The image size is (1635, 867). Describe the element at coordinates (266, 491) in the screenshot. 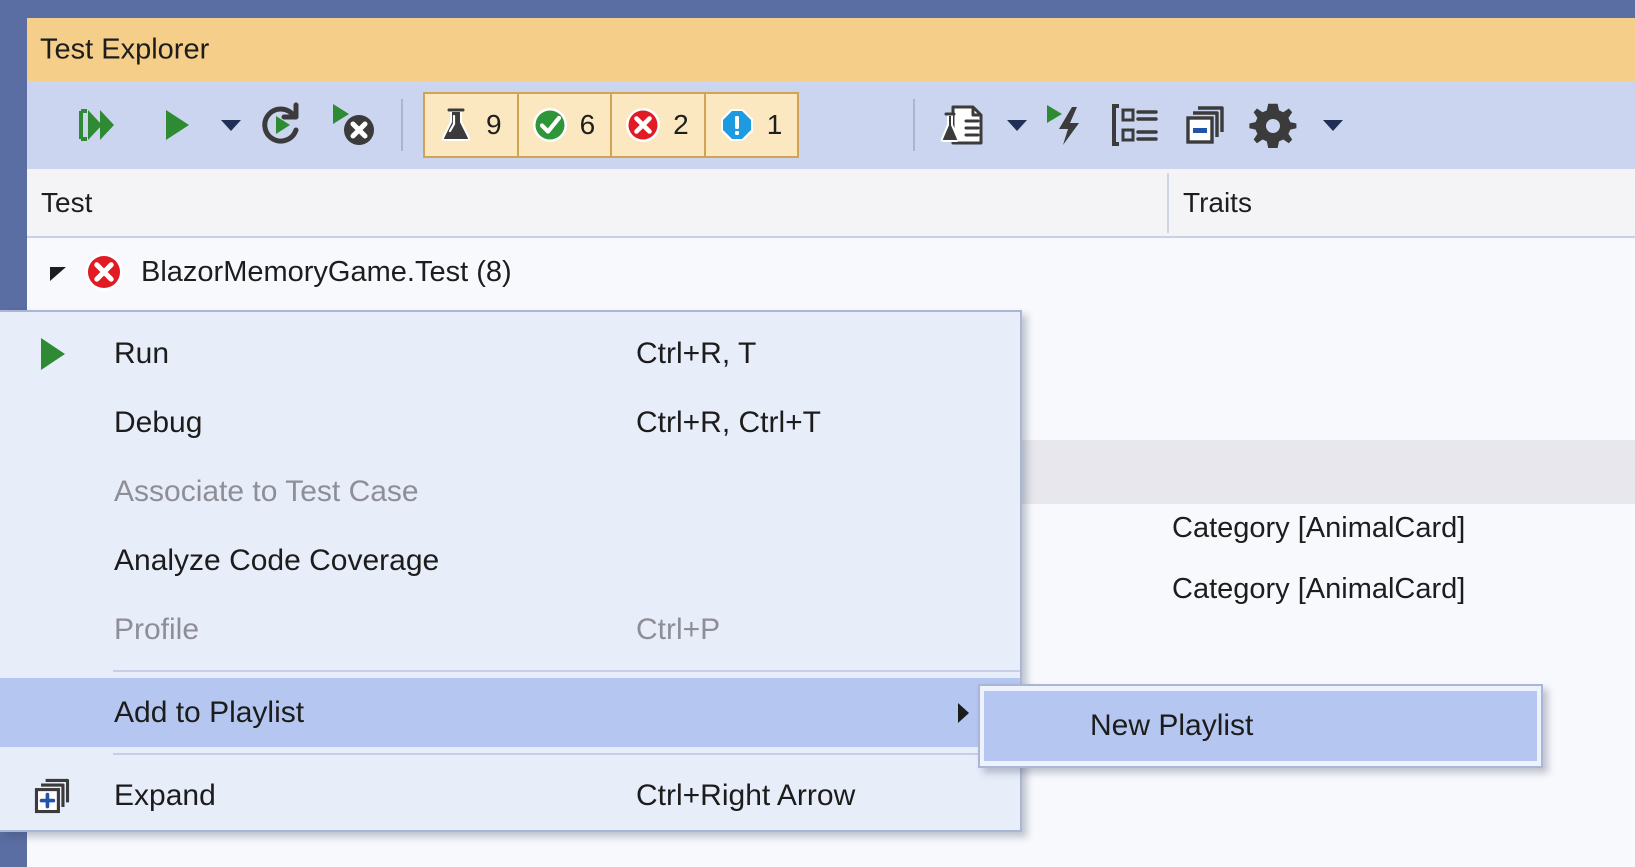

I see `menu-item-label: Associate to Test Case` at that location.